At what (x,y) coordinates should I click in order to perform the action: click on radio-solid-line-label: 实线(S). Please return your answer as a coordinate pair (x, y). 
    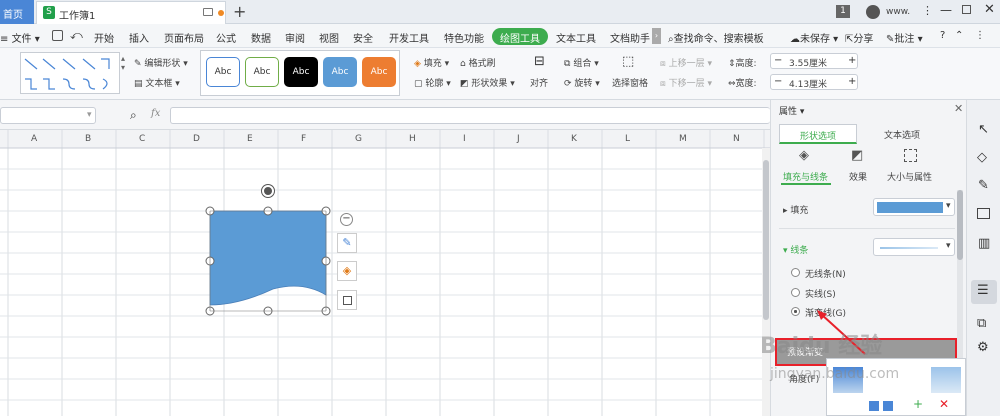
    Looking at the image, I should click on (820, 293).